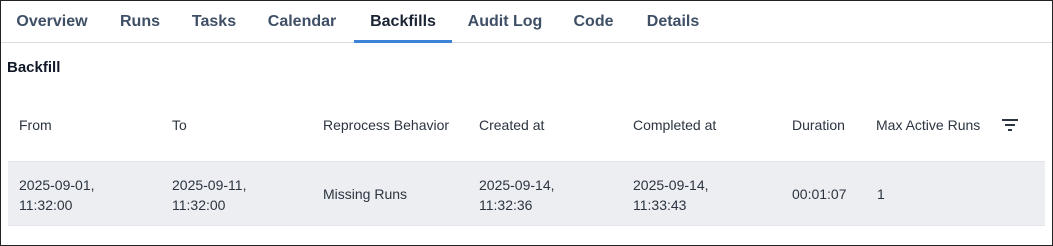 The image size is (1053, 246). Describe the element at coordinates (671, 195) in the screenshot. I see `cell-completed-at: 2025-09-14, 11:33:43` at that location.